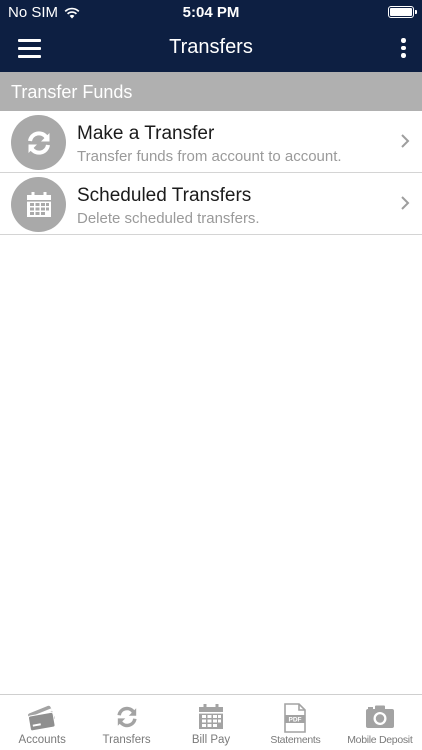  What do you see at coordinates (403, 40) in the screenshot?
I see `more-vertical-icon` at bounding box center [403, 40].